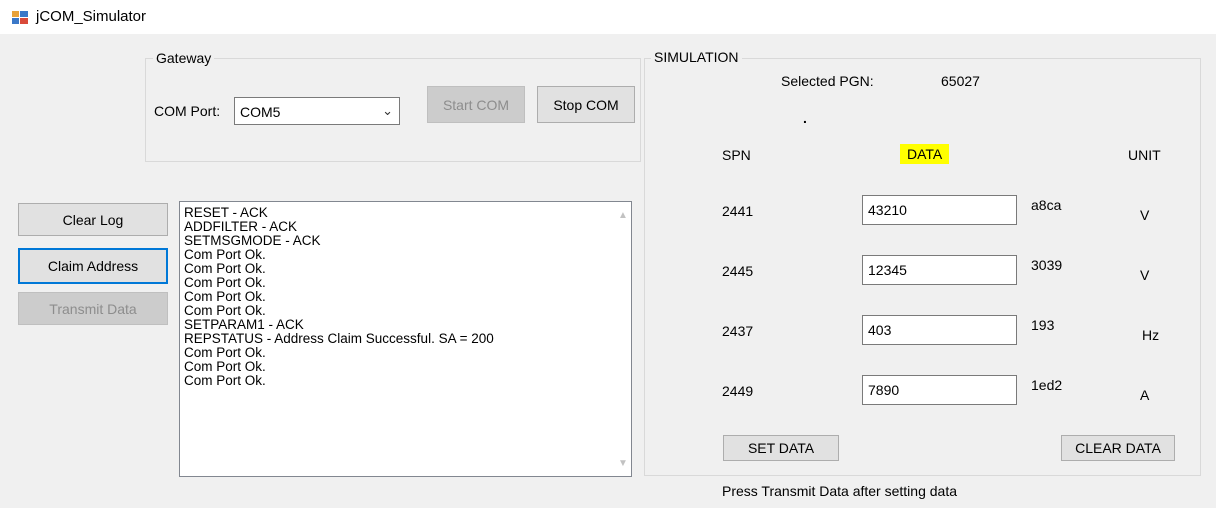 The height and width of the screenshot is (508, 1216). Describe the element at coordinates (1046, 205) in the screenshot. I see `hex-value: a8ca` at that location.